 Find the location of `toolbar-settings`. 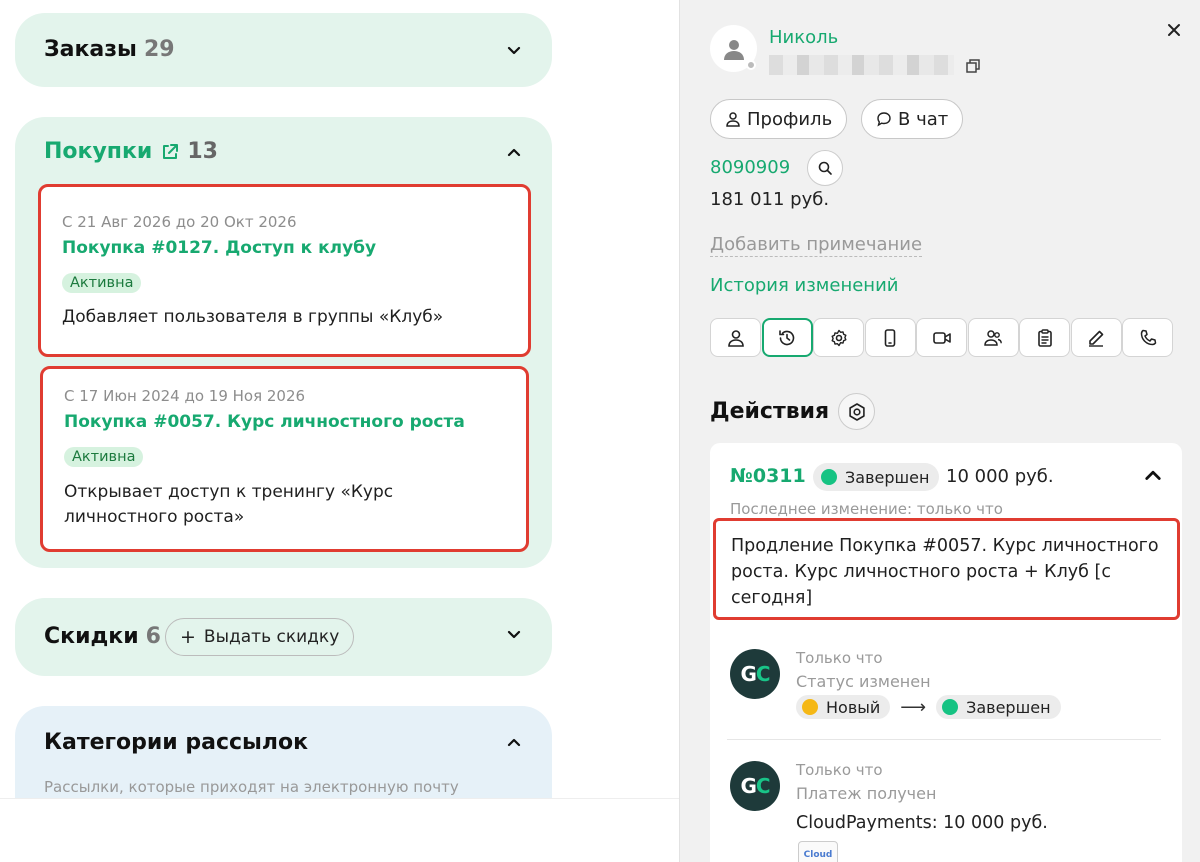

toolbar-settings is located at coordinates (838, 337).